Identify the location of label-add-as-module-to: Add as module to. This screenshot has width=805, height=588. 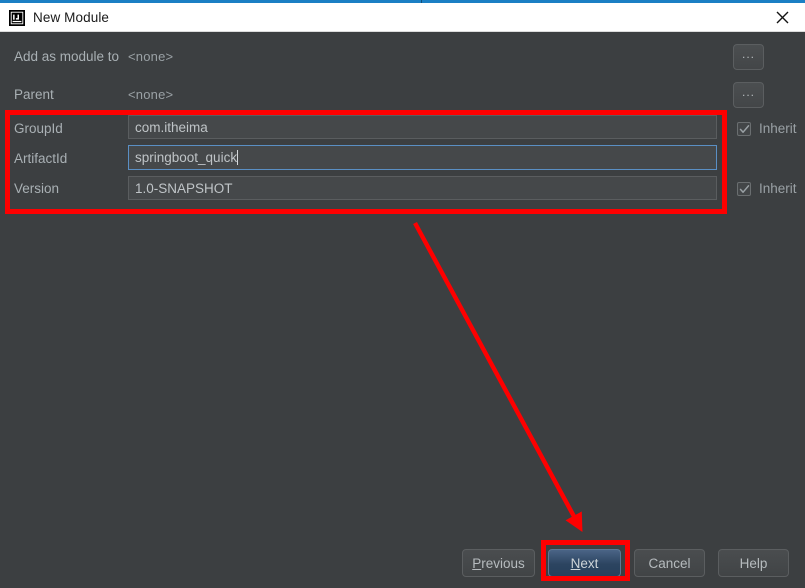
(67, 56).